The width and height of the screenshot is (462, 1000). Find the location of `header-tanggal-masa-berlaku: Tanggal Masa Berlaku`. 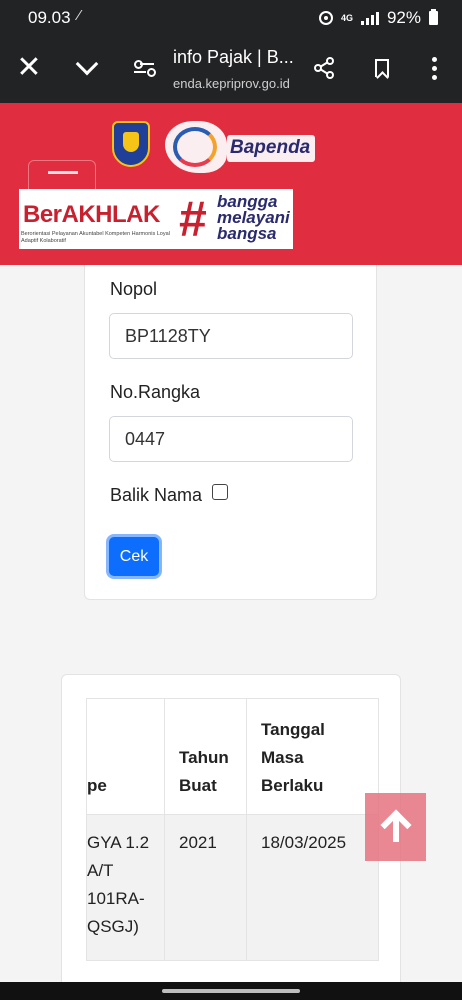

header-tanggal-masa-berlaku: Tanggal Masa Berlaku is located at coordinates (312, 756).